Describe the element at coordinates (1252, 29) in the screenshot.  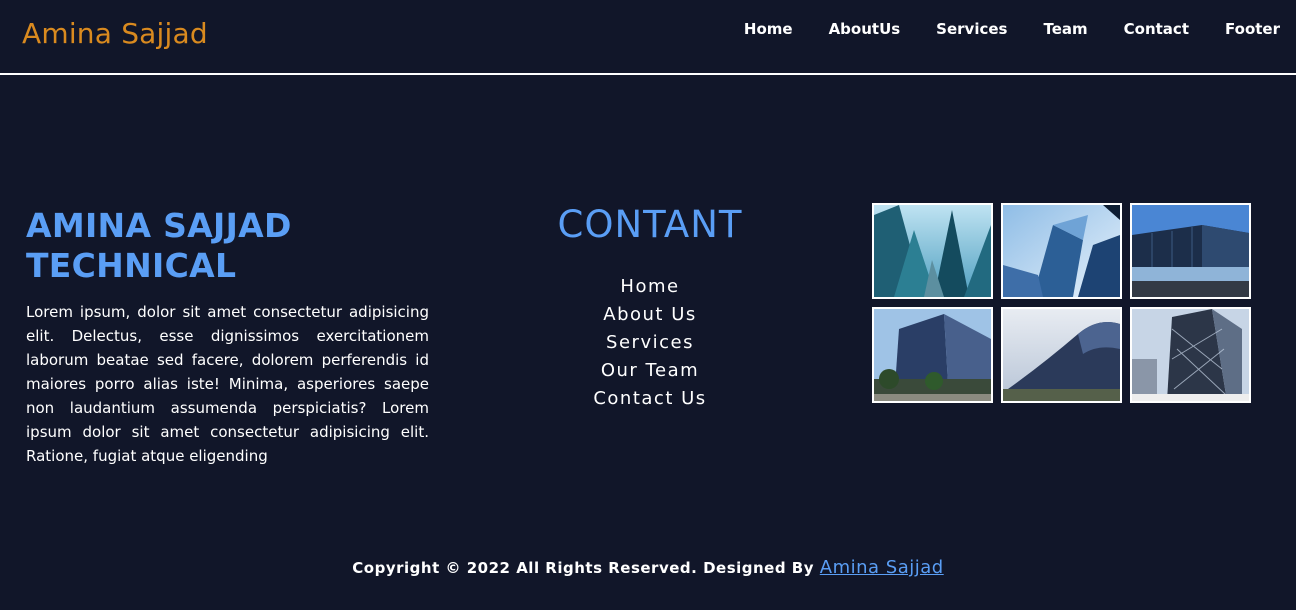
I see `nav-footer: Footer` at that location.